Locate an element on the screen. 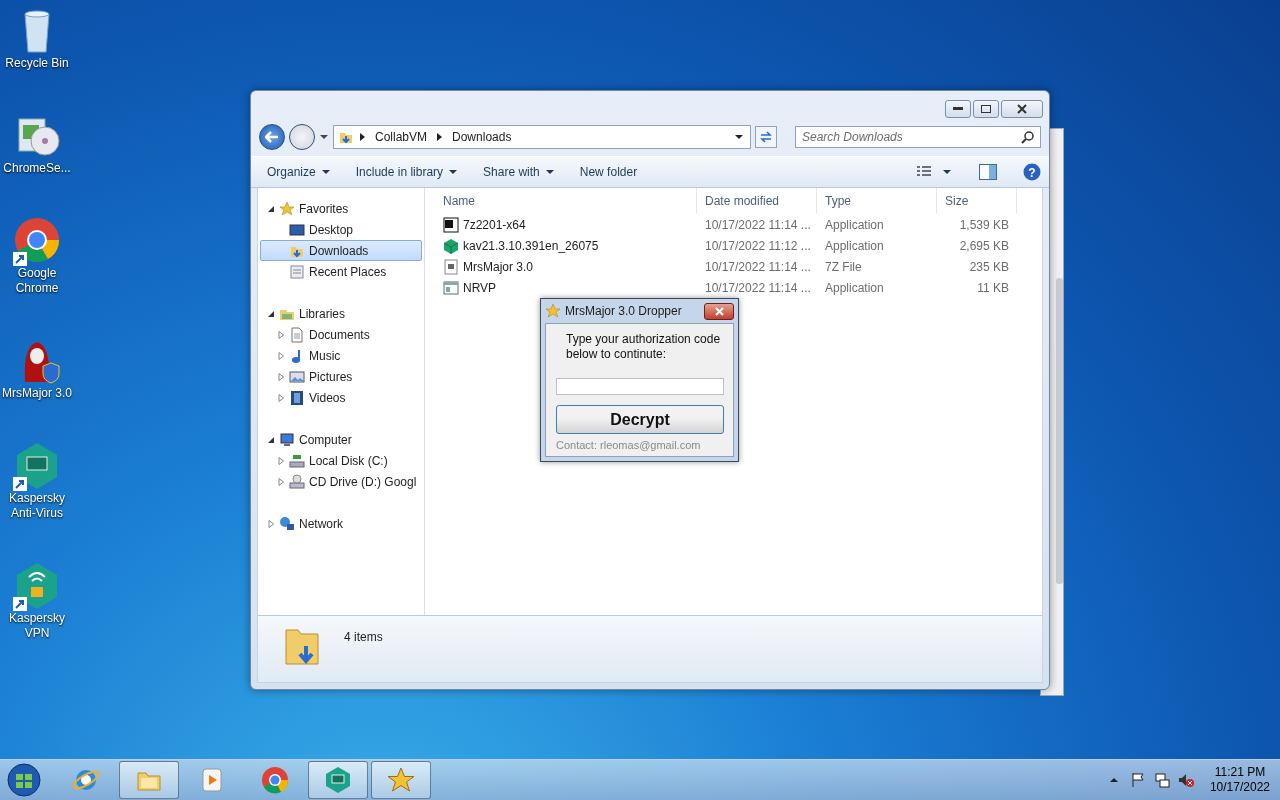 The image size is (1280, 800). back-button is located at coordinates (272, 137).